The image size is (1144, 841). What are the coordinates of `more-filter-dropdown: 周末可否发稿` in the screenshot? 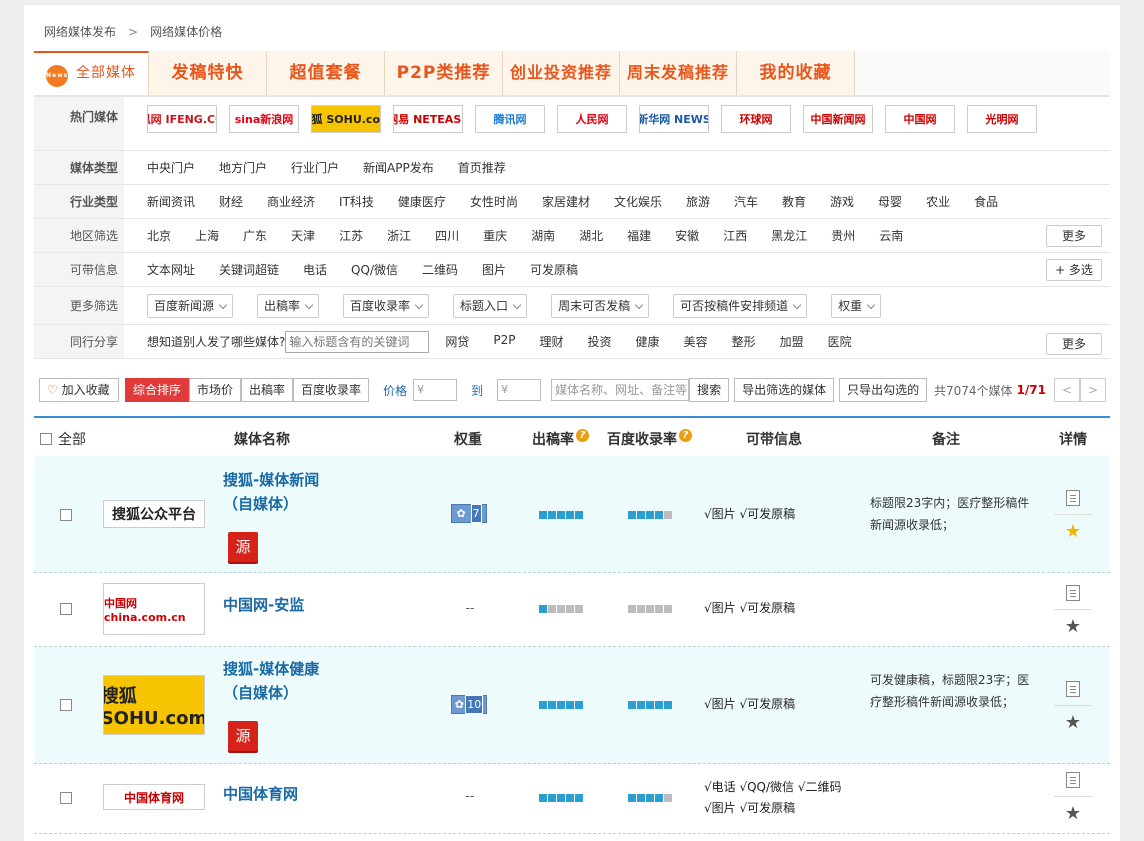 It's located at (600, 305).